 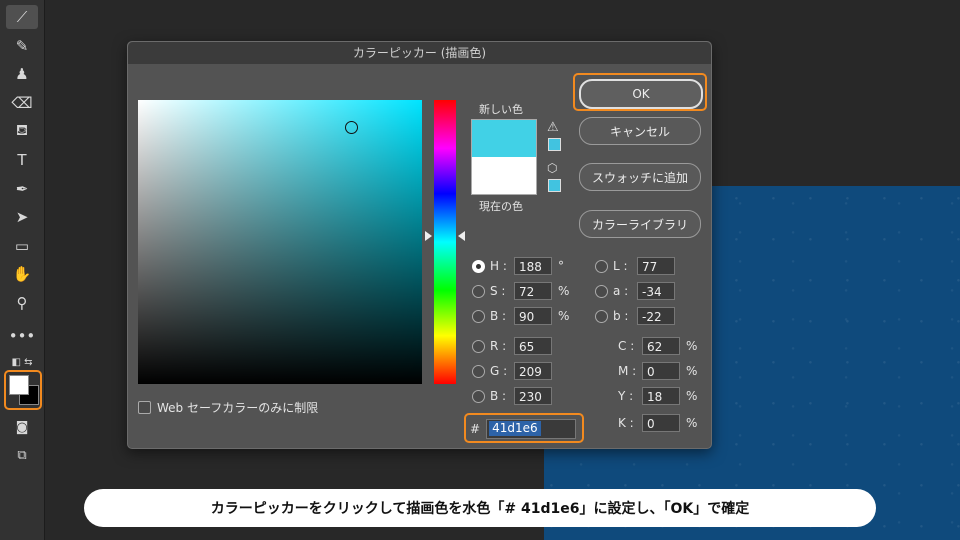 I want to click on foreground-color-swatch, so click(x=19, y=385).